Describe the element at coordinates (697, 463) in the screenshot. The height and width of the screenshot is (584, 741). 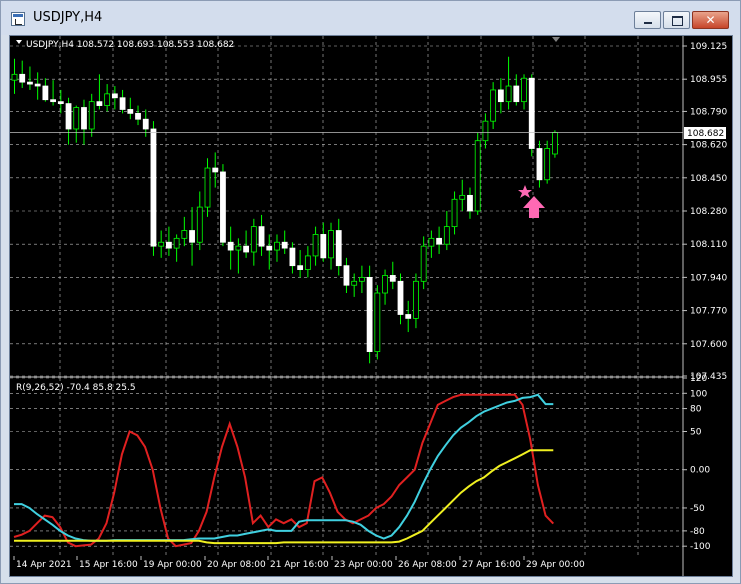
I see `indicator-axis: 120 100 80 50 0.00 -50 -80 -100` at that location.